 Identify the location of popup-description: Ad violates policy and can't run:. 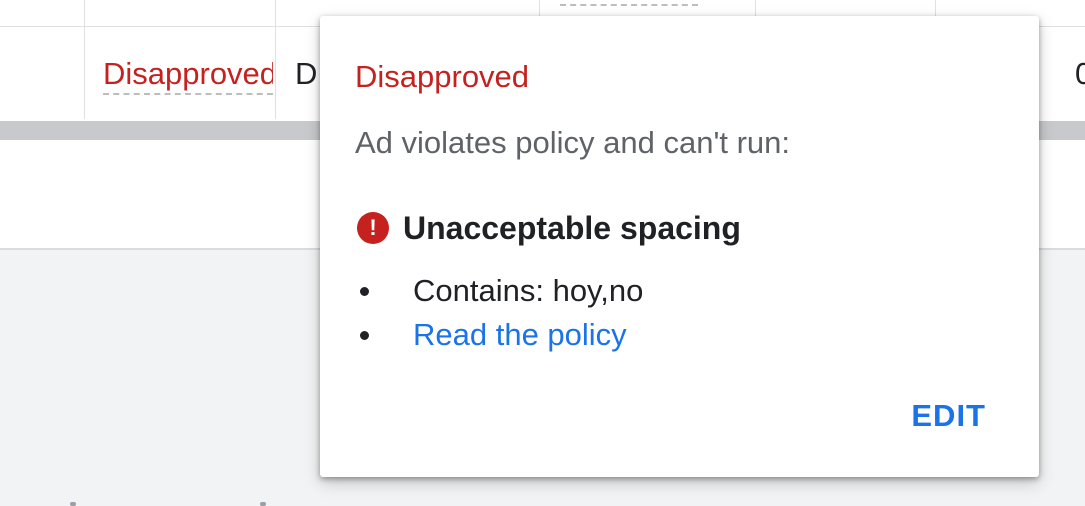
(572, 142).